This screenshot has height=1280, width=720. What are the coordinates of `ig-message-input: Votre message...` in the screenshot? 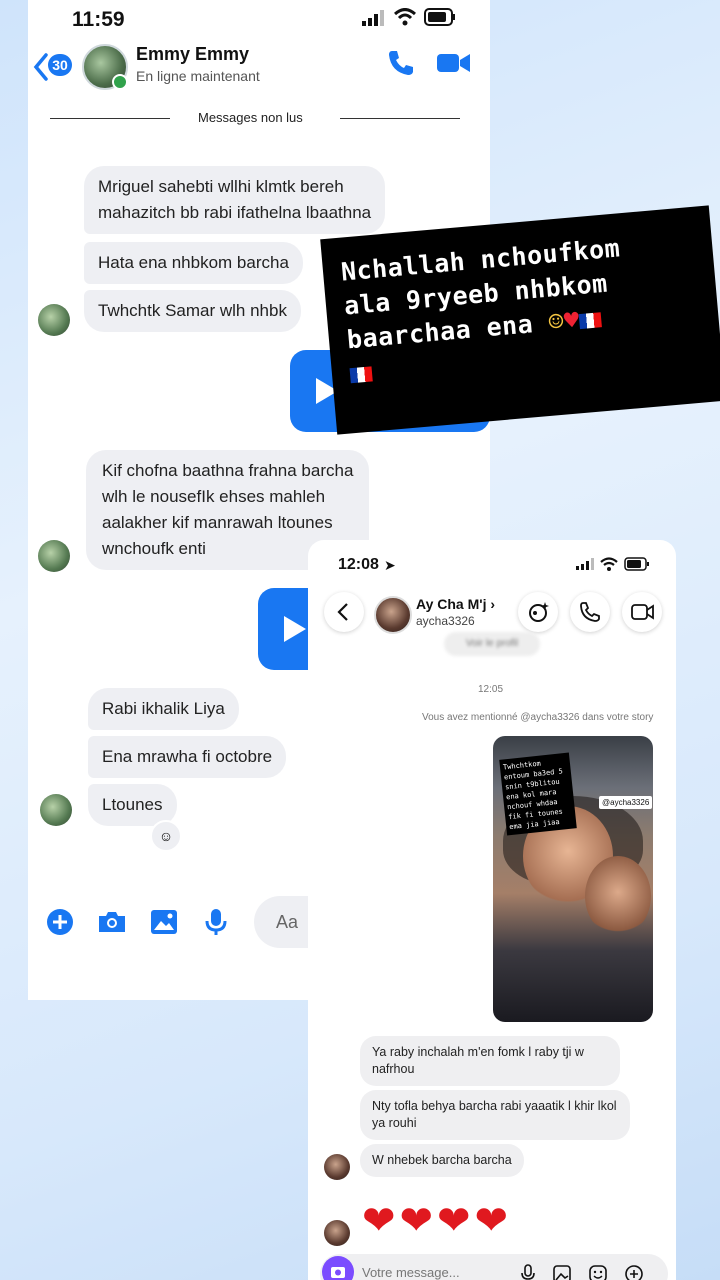 It's located at (411, 1272).